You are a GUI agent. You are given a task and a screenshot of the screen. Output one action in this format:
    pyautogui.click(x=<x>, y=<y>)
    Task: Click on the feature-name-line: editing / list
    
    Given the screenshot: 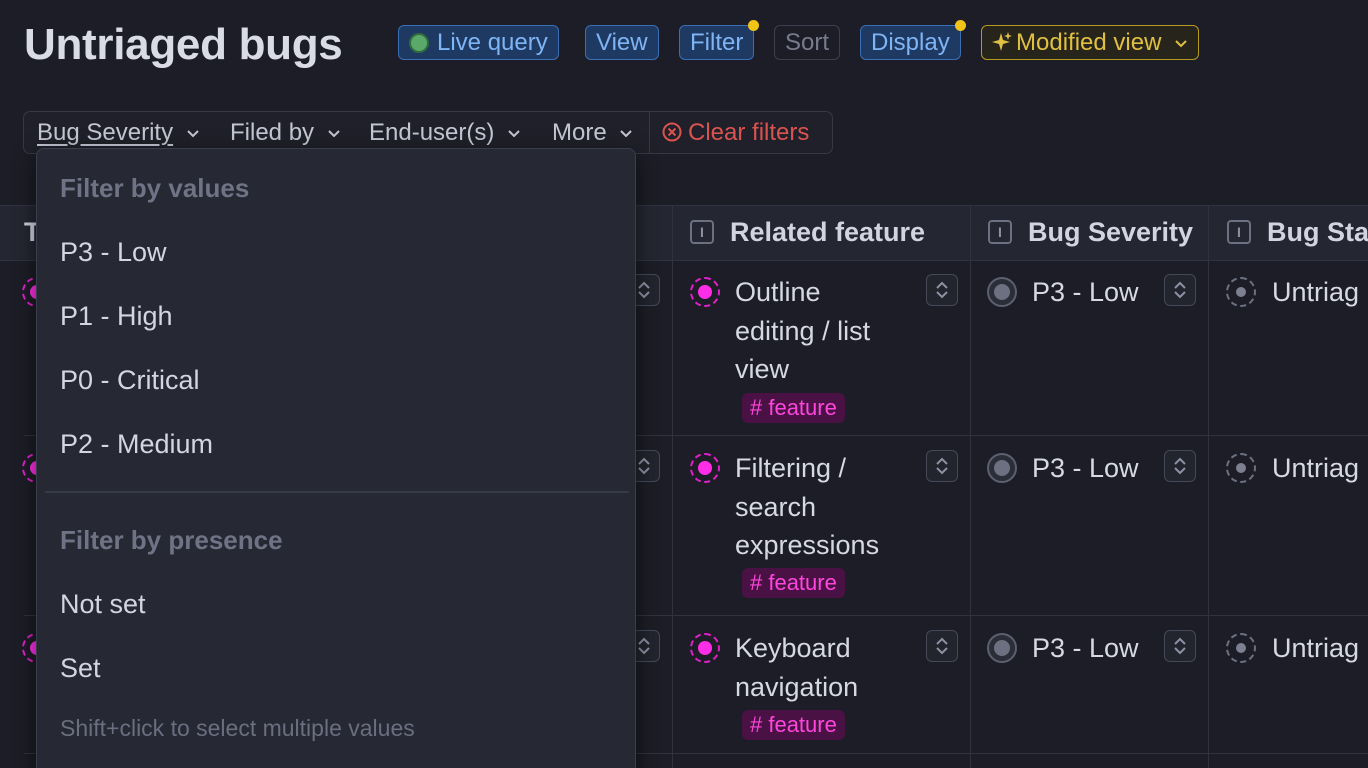 What is the action you would take?
    pyautogui.click(x=803, y=330)
    